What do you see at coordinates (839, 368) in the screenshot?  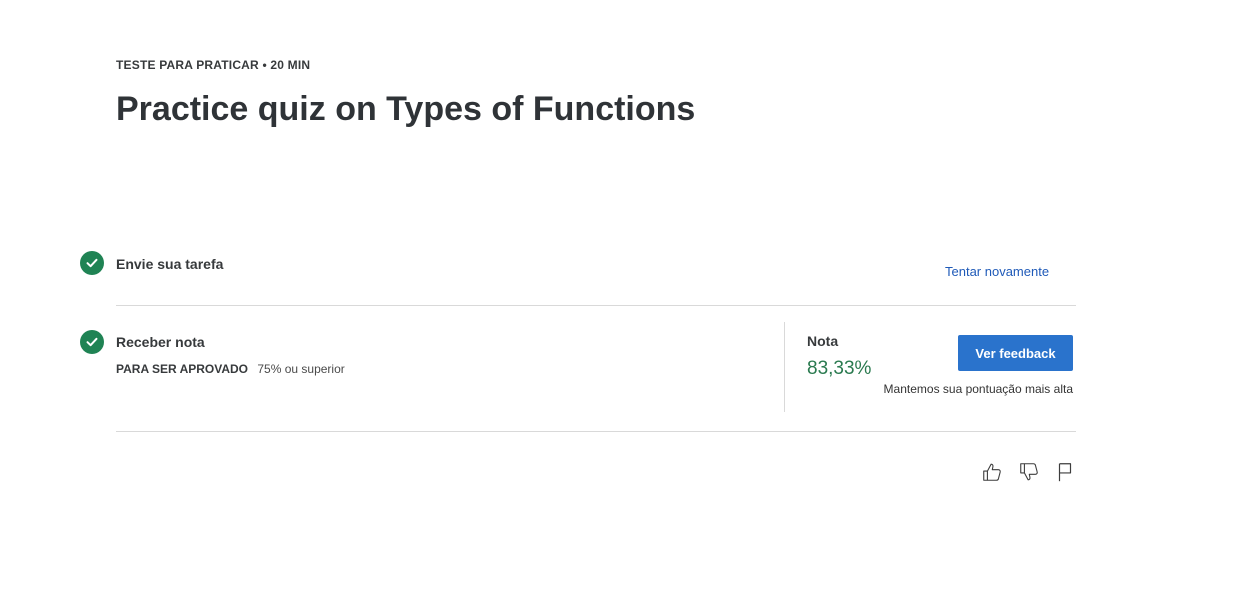 I see `grade-value: 83,33%` at bounding box center [839, 368].